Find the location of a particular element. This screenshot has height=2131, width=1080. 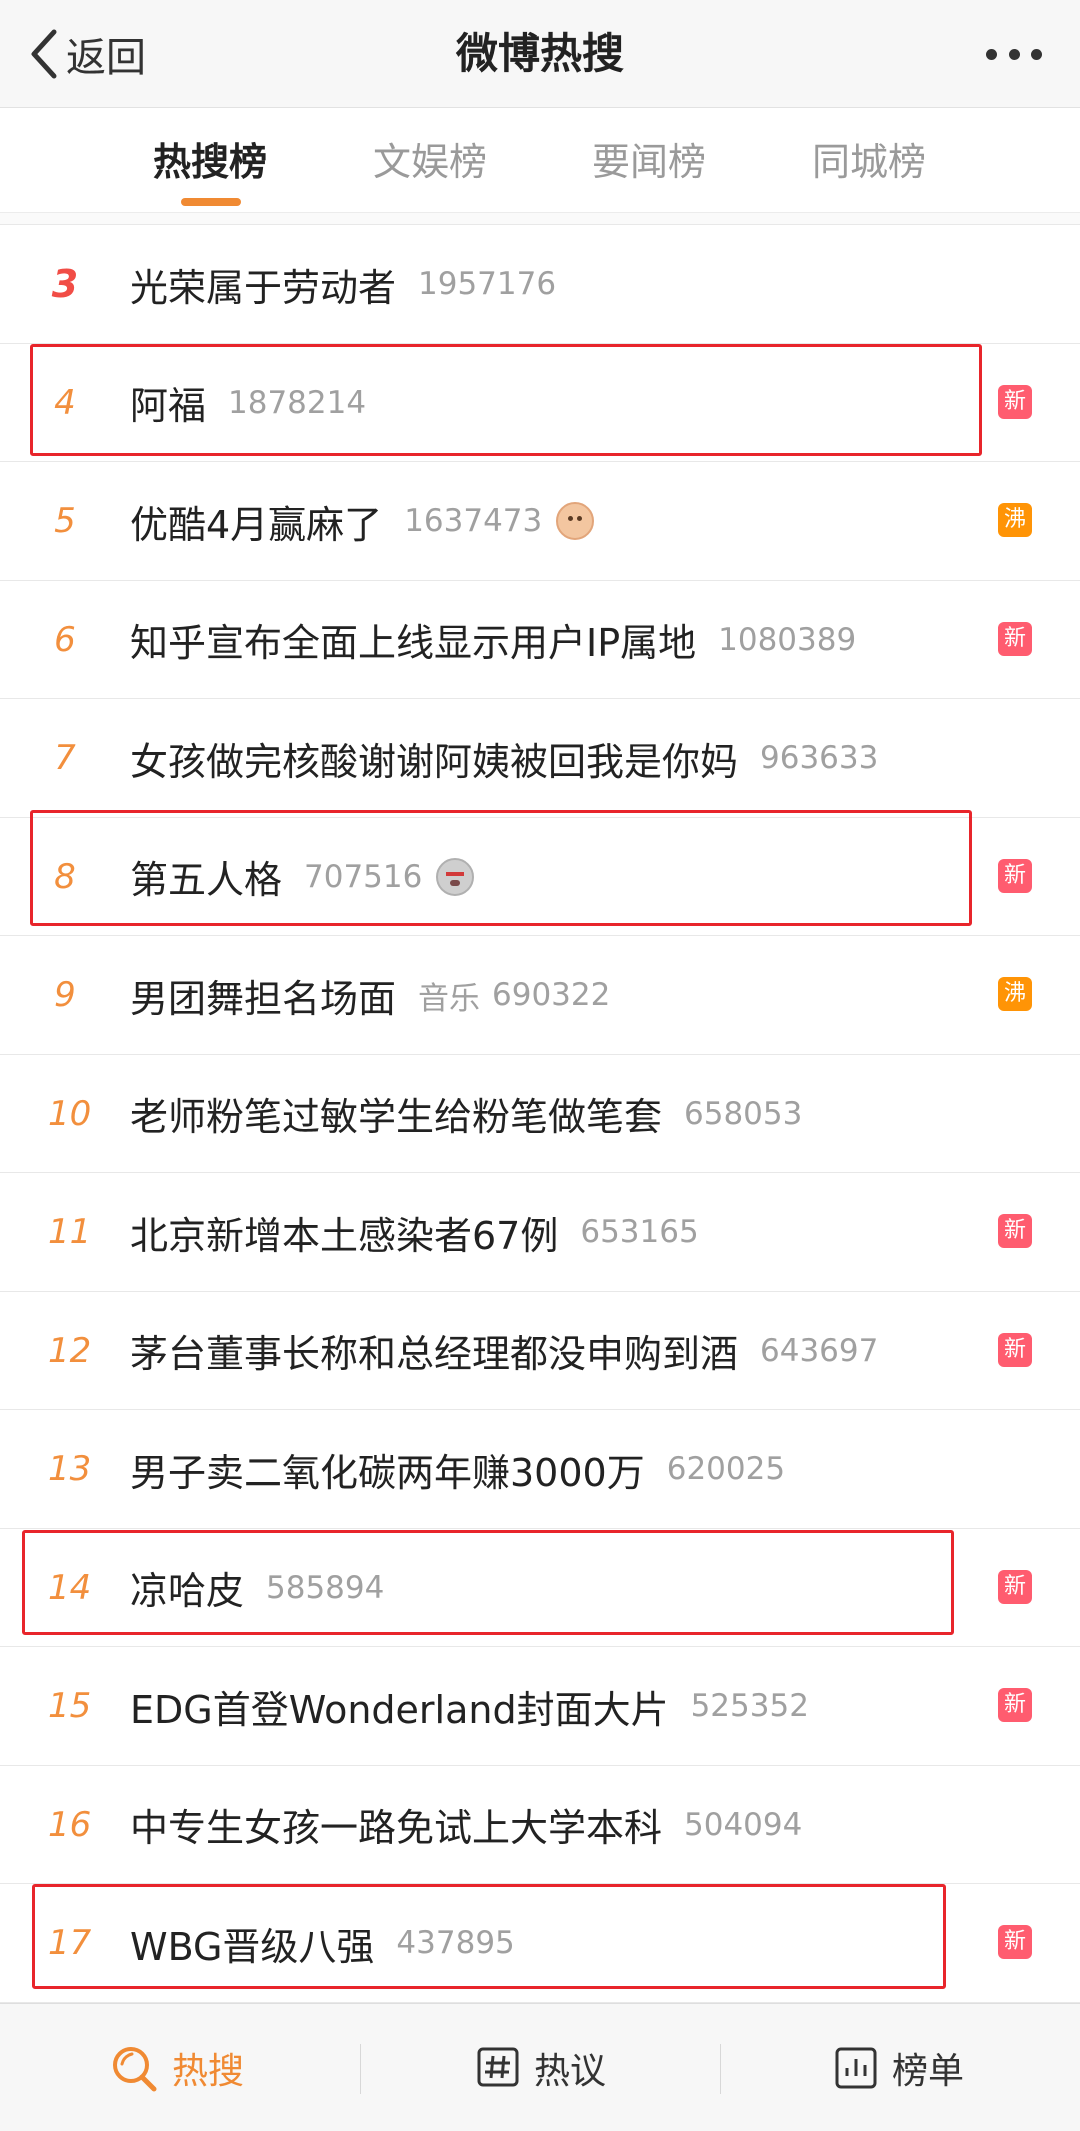

list-item: 17 WBG晋级八强 437895 新 is located at coordinates (540, 1943).